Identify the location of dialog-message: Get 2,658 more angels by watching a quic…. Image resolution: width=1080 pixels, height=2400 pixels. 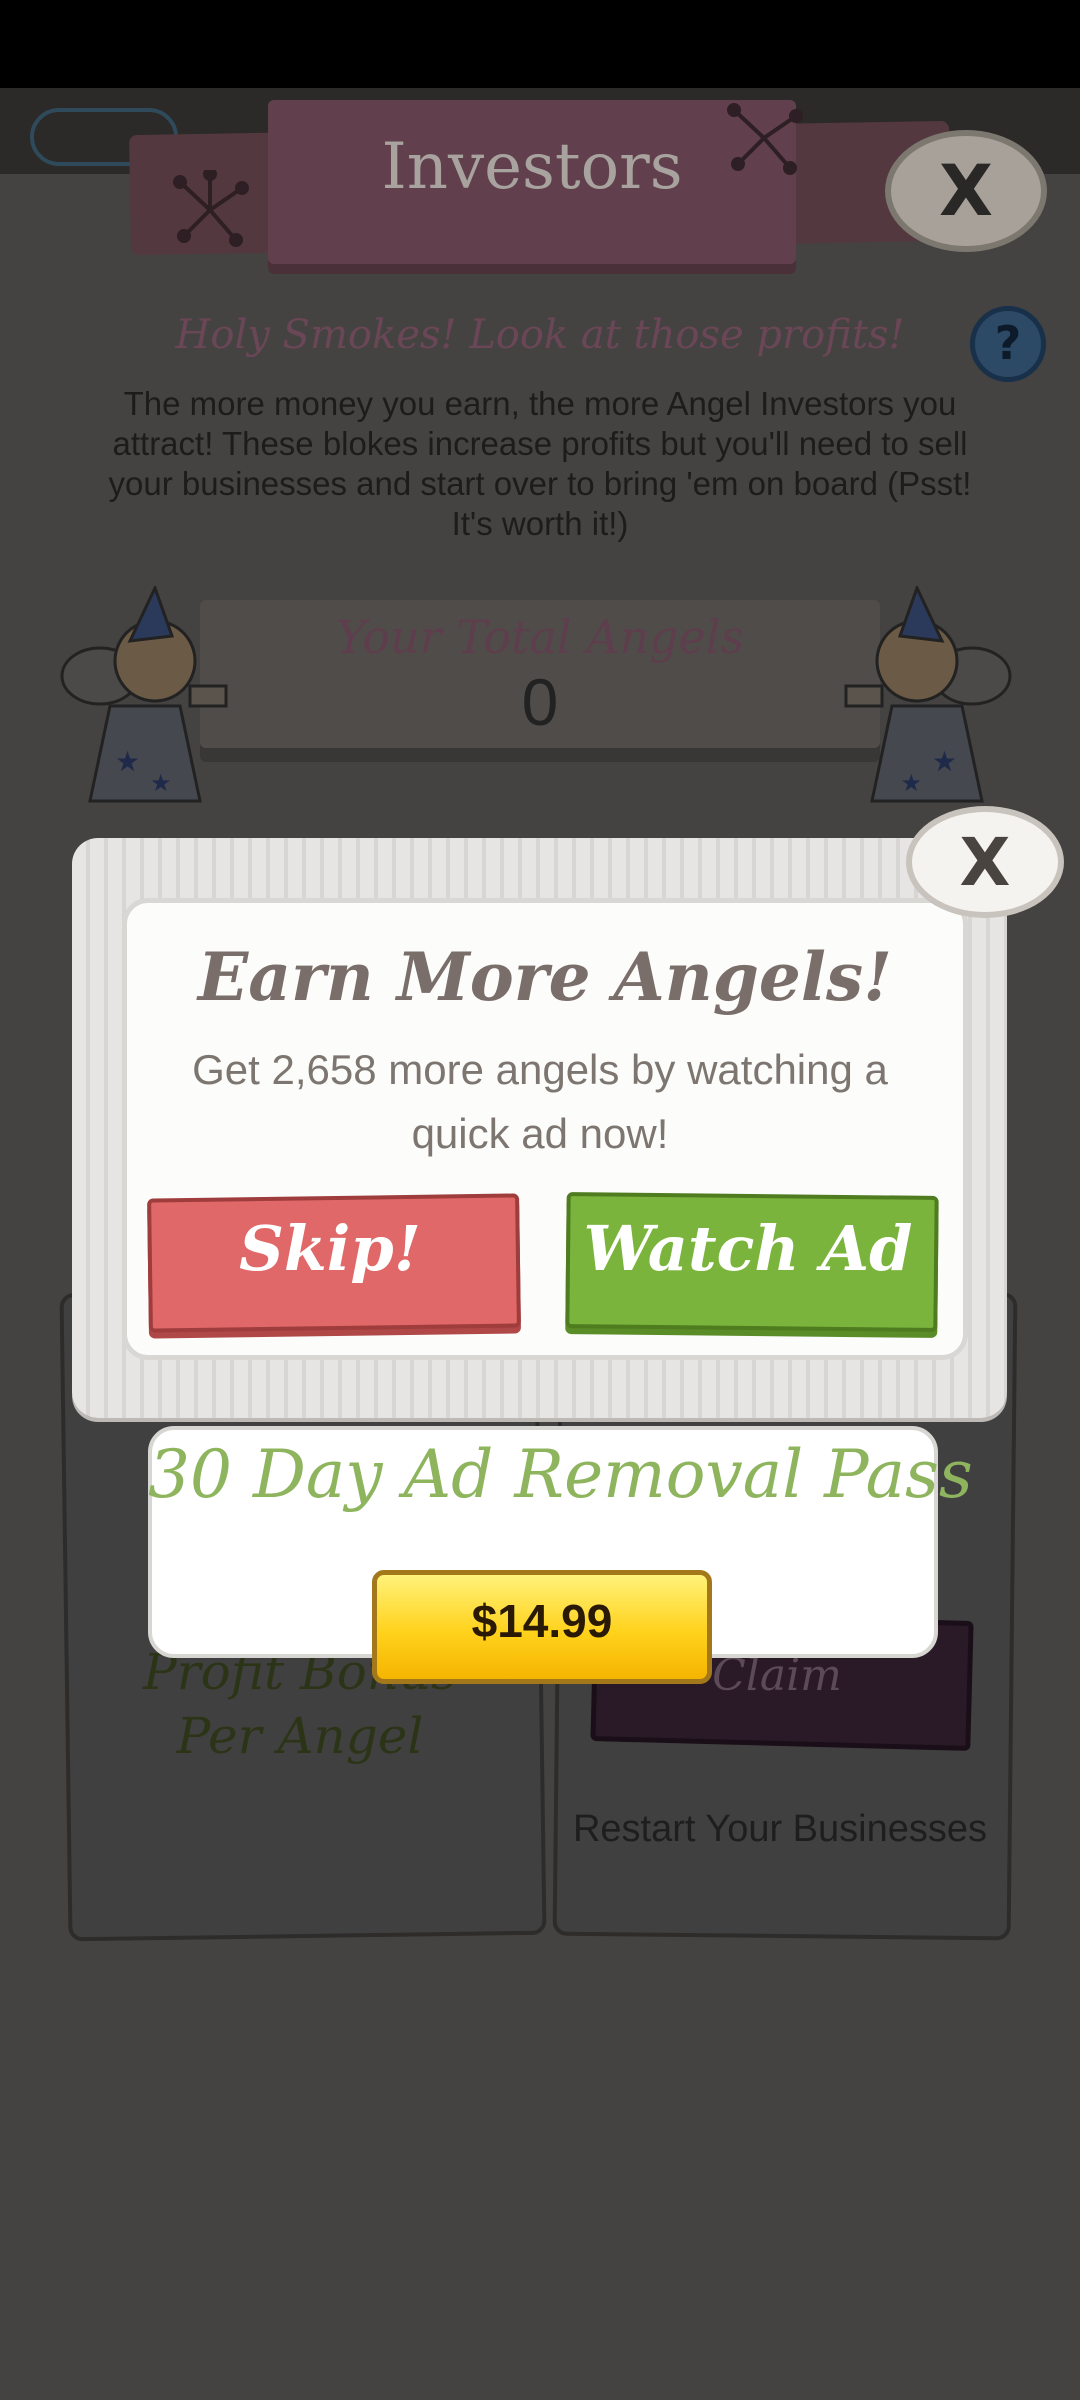
(540, 1101).